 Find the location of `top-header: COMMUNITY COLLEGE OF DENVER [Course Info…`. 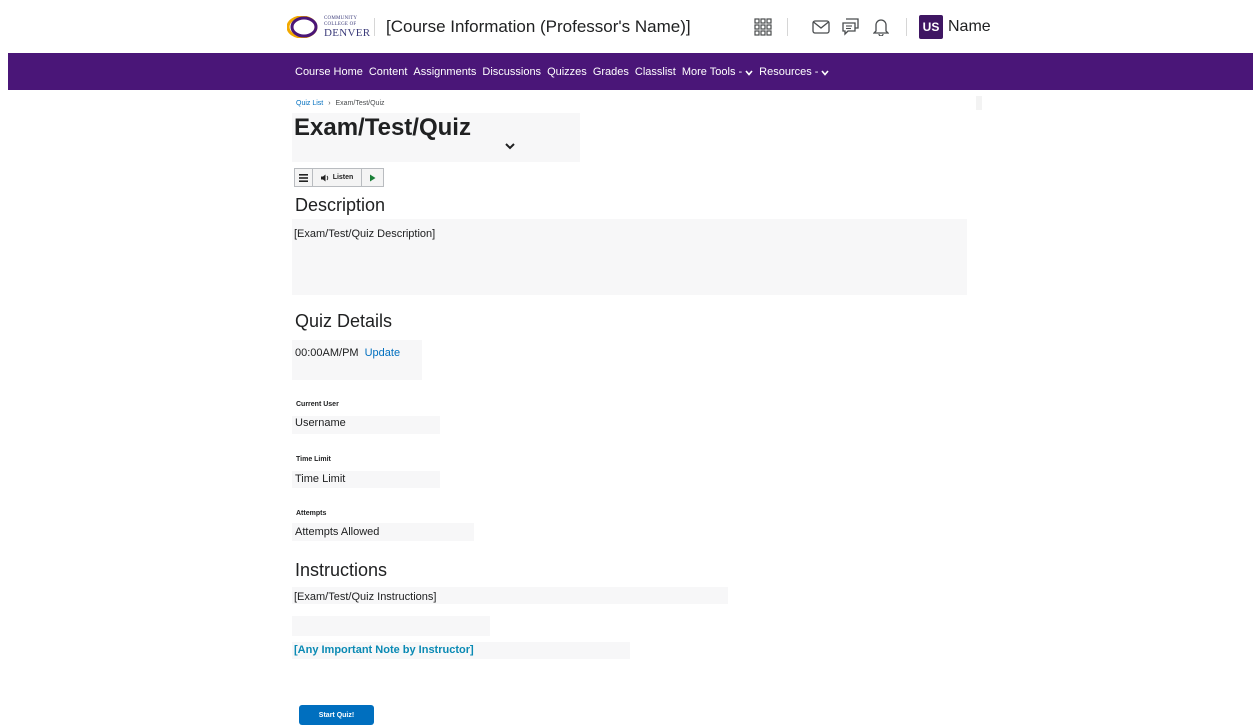

top-header: COMMUNITY COLLEGE OF DENVER [Course Info… is located at coordinates (626, 26).